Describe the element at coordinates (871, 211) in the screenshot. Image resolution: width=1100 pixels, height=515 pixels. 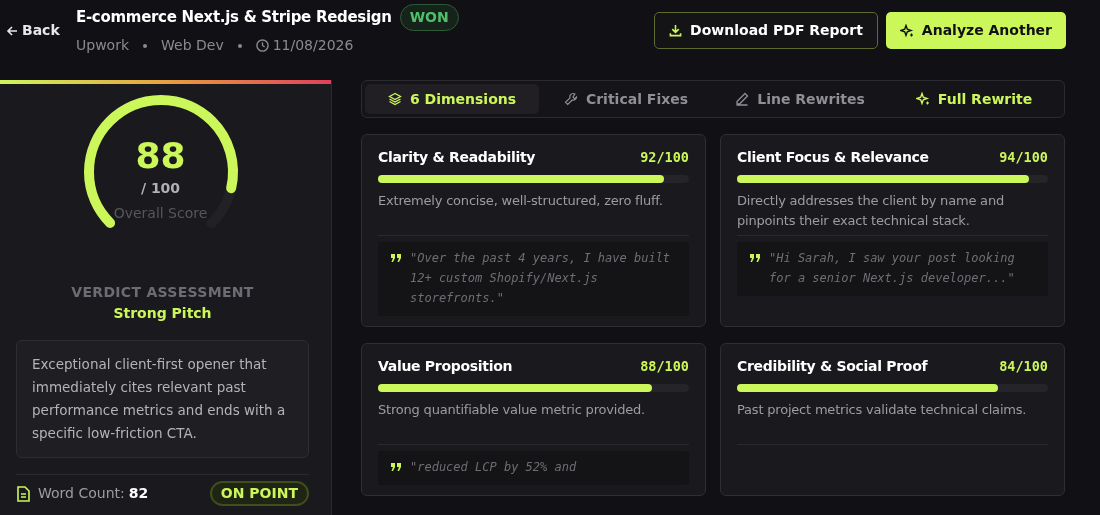
I see `dimension-comment: Directly addresses the client by name and pinpoints their exact technical stack.` at that location.